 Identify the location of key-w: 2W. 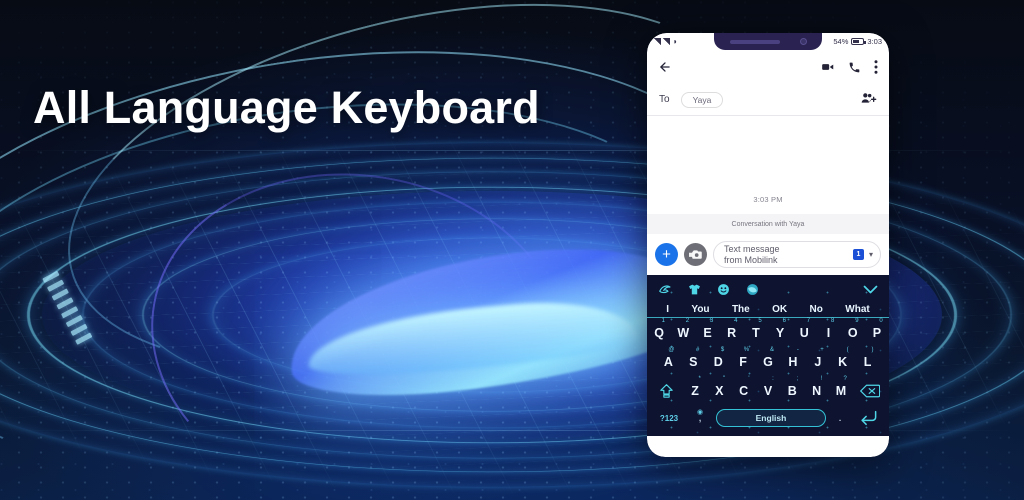
(683, 332).